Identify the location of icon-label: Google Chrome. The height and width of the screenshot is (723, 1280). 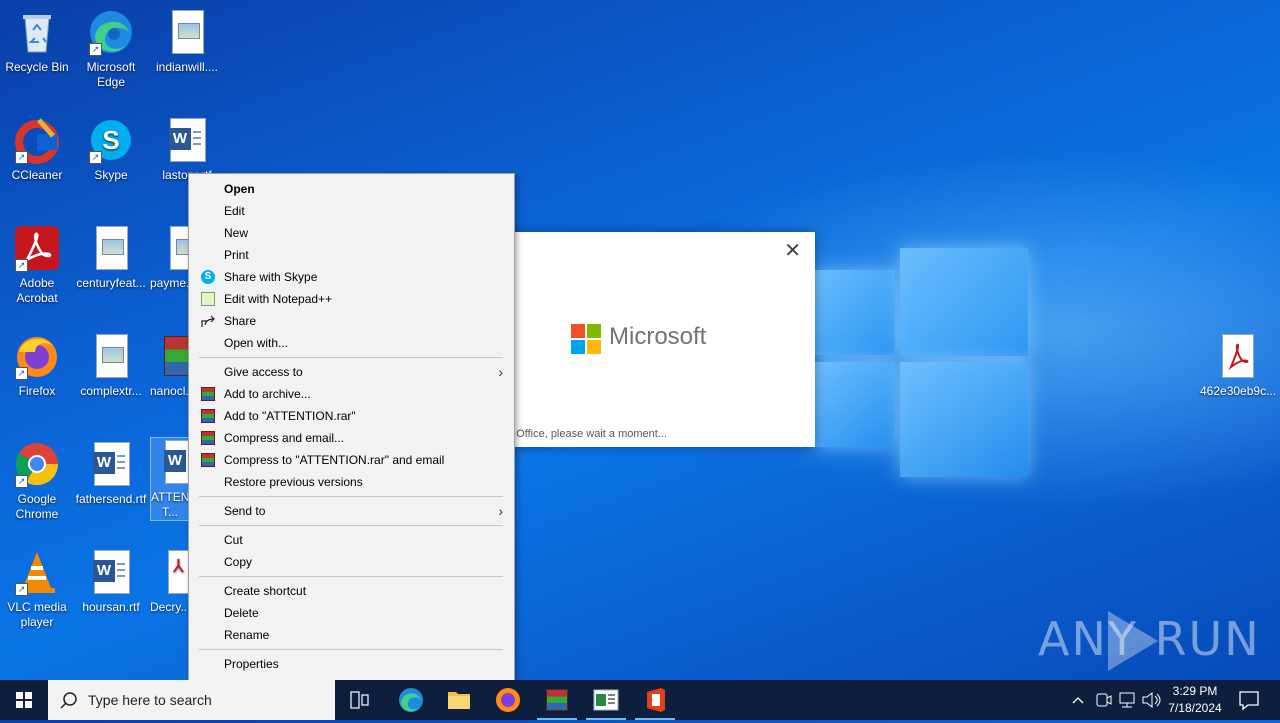
(37, 506).